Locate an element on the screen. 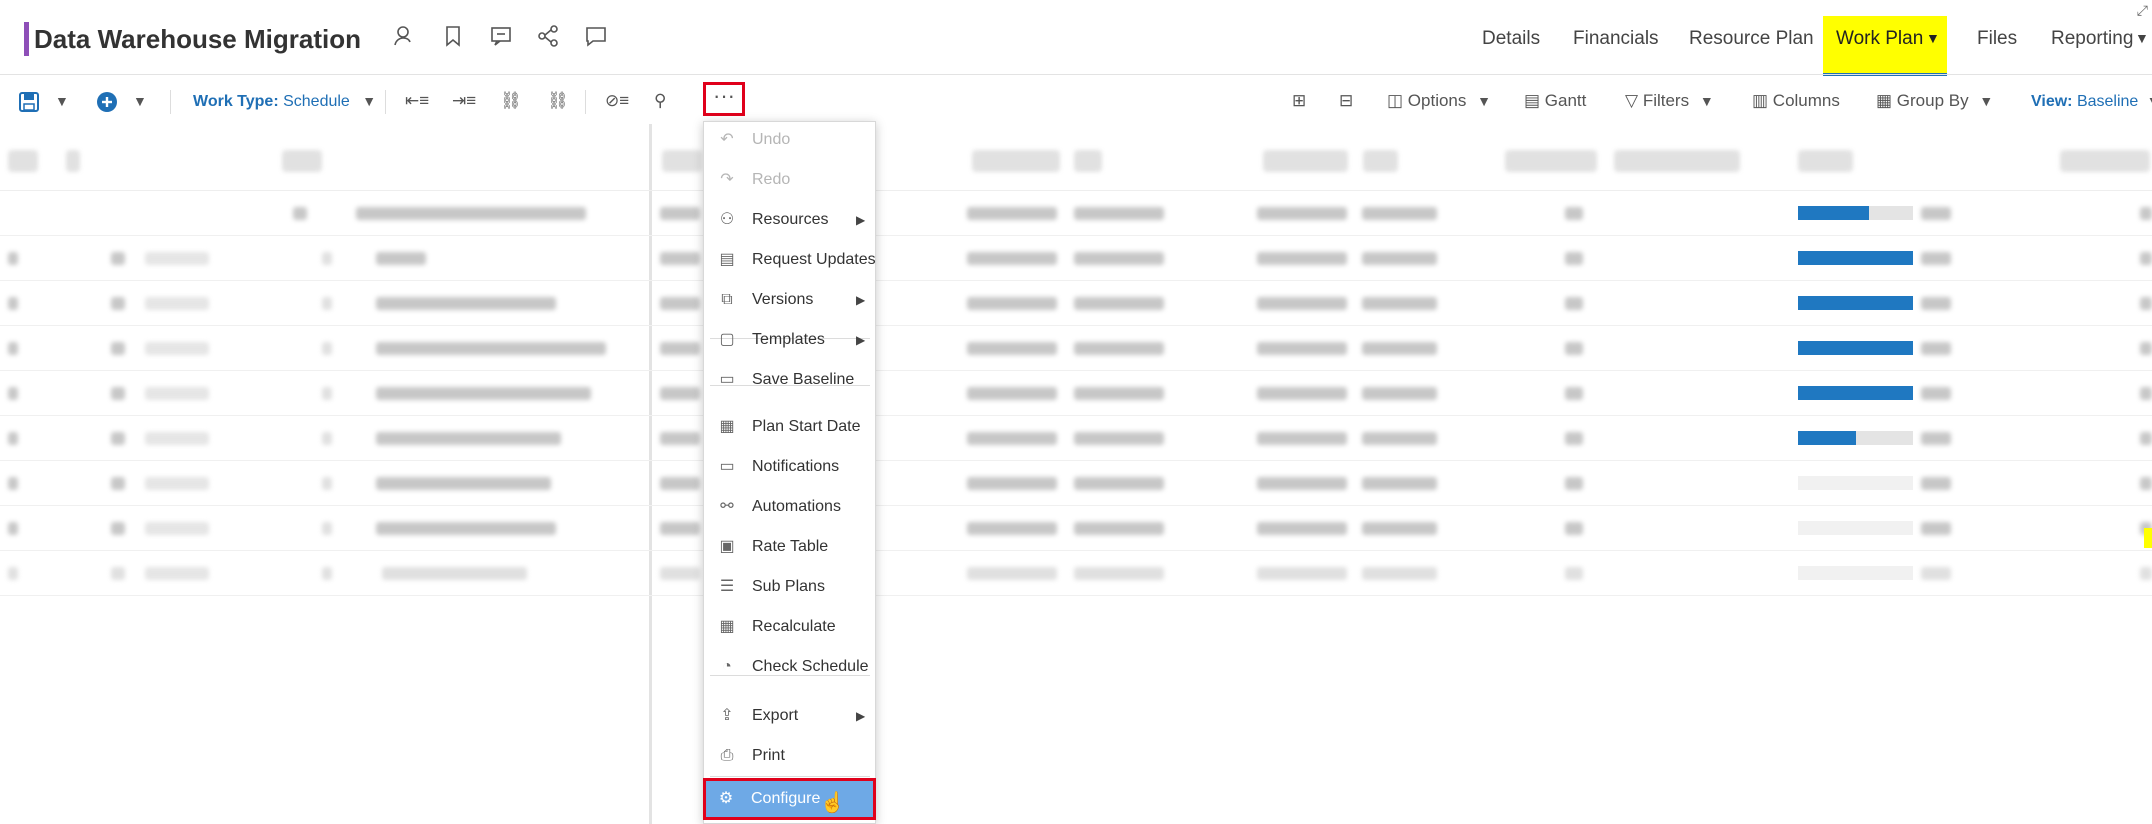  baseline-start-cell is located at coordinates (1012, 348).